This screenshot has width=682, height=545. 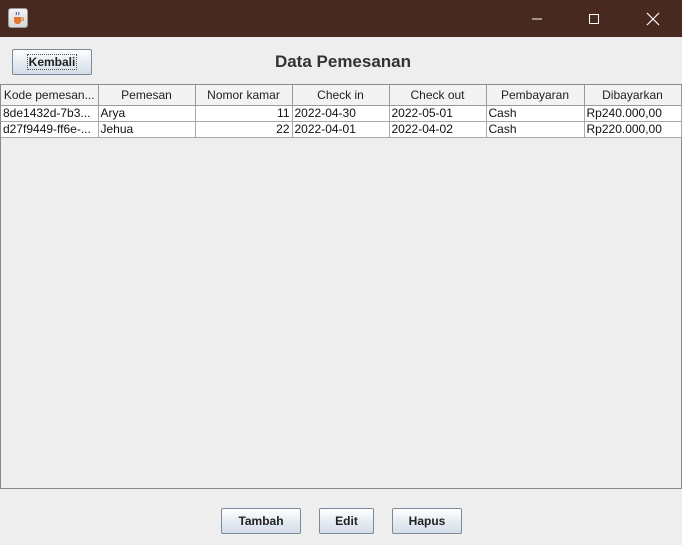 What do you see at coordinates (633, 95) in the screenshot?
I see `column-header-dibayarkan: Dibayarkan` at bounding box center [633, 95].